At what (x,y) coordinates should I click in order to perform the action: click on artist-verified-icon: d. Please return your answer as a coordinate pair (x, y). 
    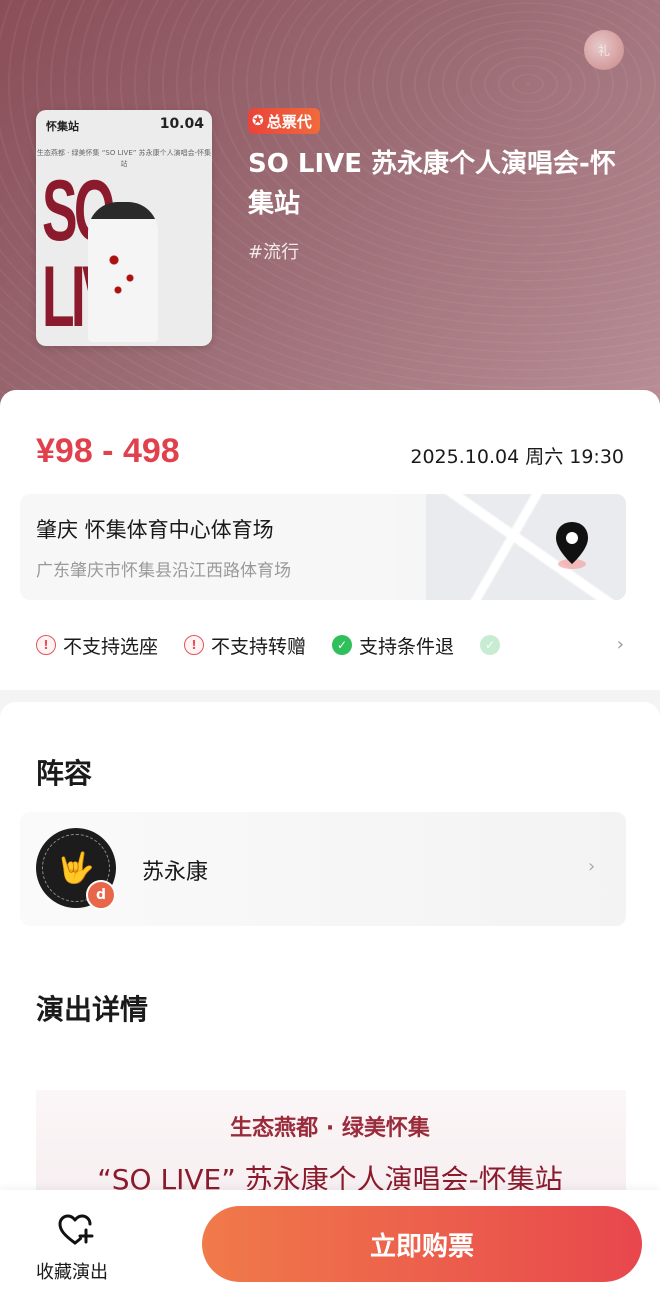
    Looking at the image, I should click on (101, 895).